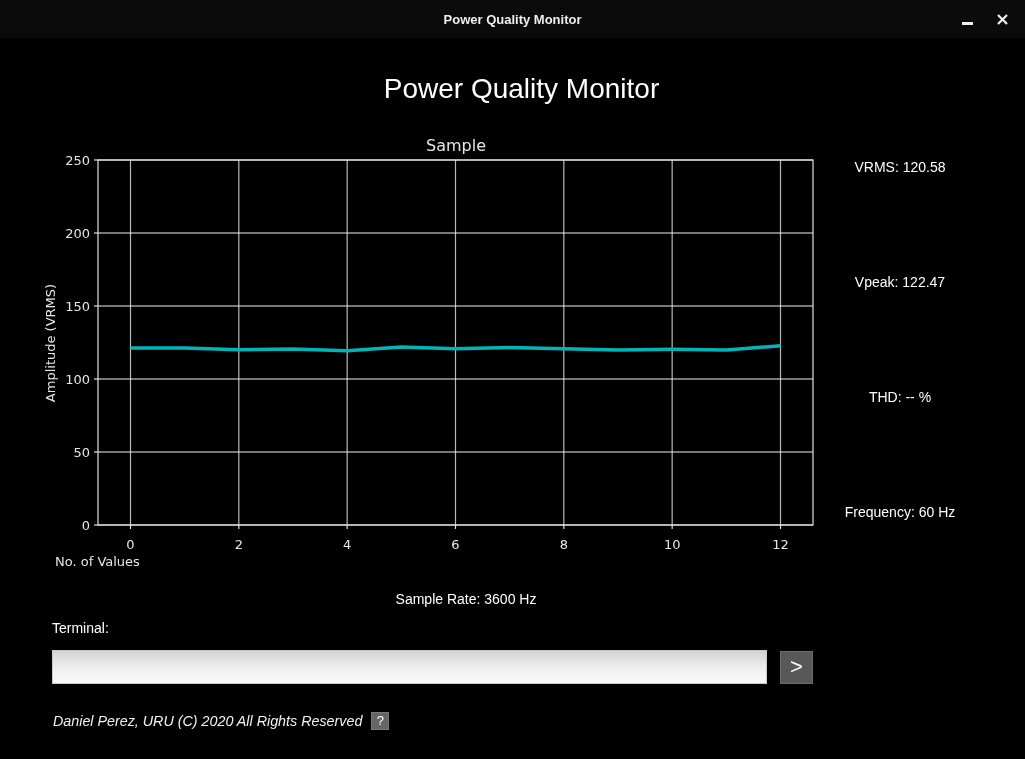  I want to click on chart-title: Sample, so click(456, 145).